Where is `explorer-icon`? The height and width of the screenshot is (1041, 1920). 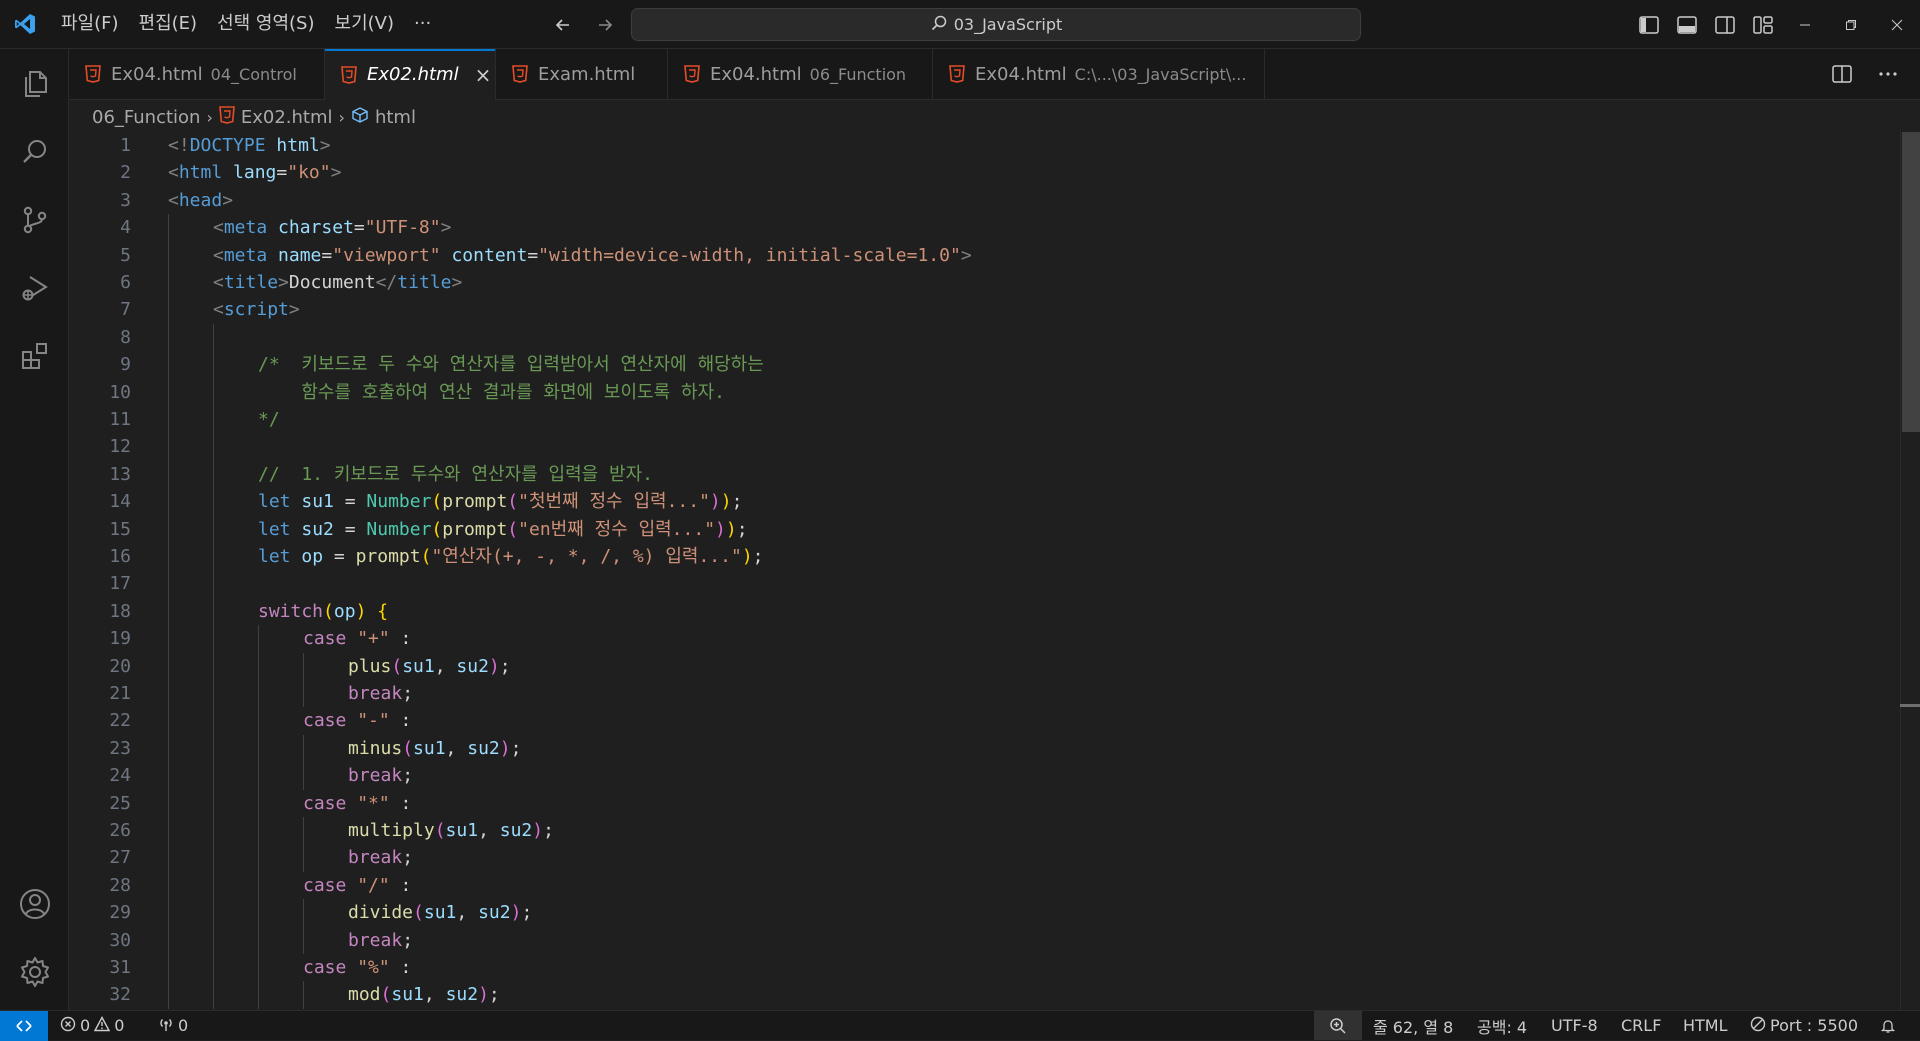
explorer-icon is located at coordinates (34, 84).